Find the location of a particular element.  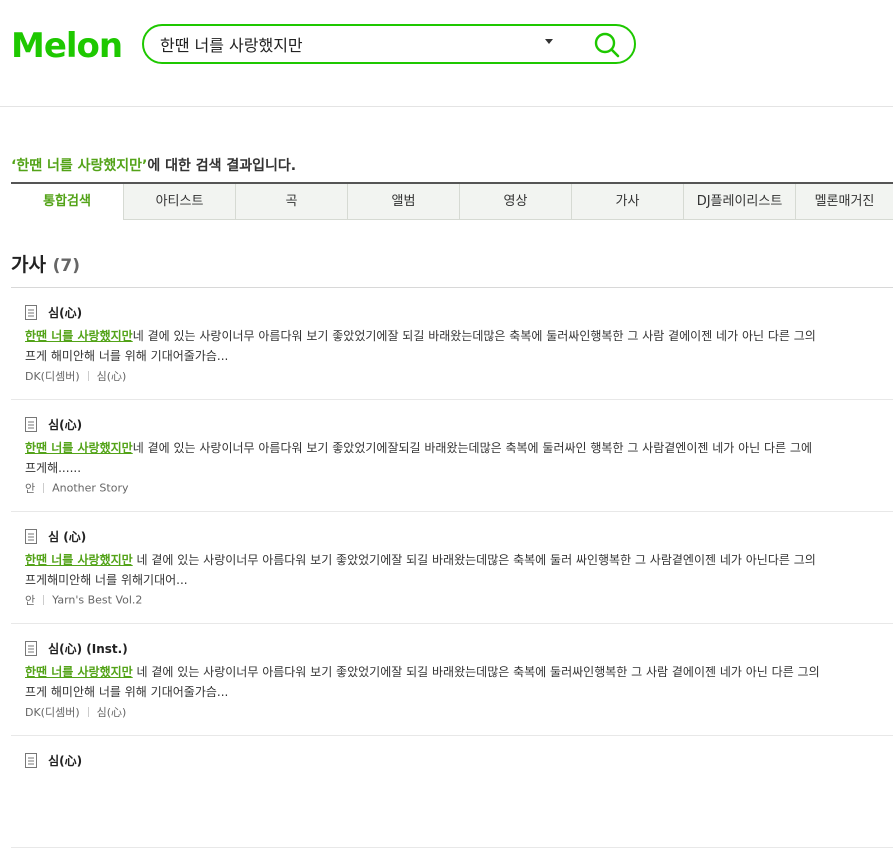

search-tabs: 통합검색 아티스트 곡 앨범 영상 가사 DJ플레이리스트 멜론매거진 is located at coordinates (452, 202).